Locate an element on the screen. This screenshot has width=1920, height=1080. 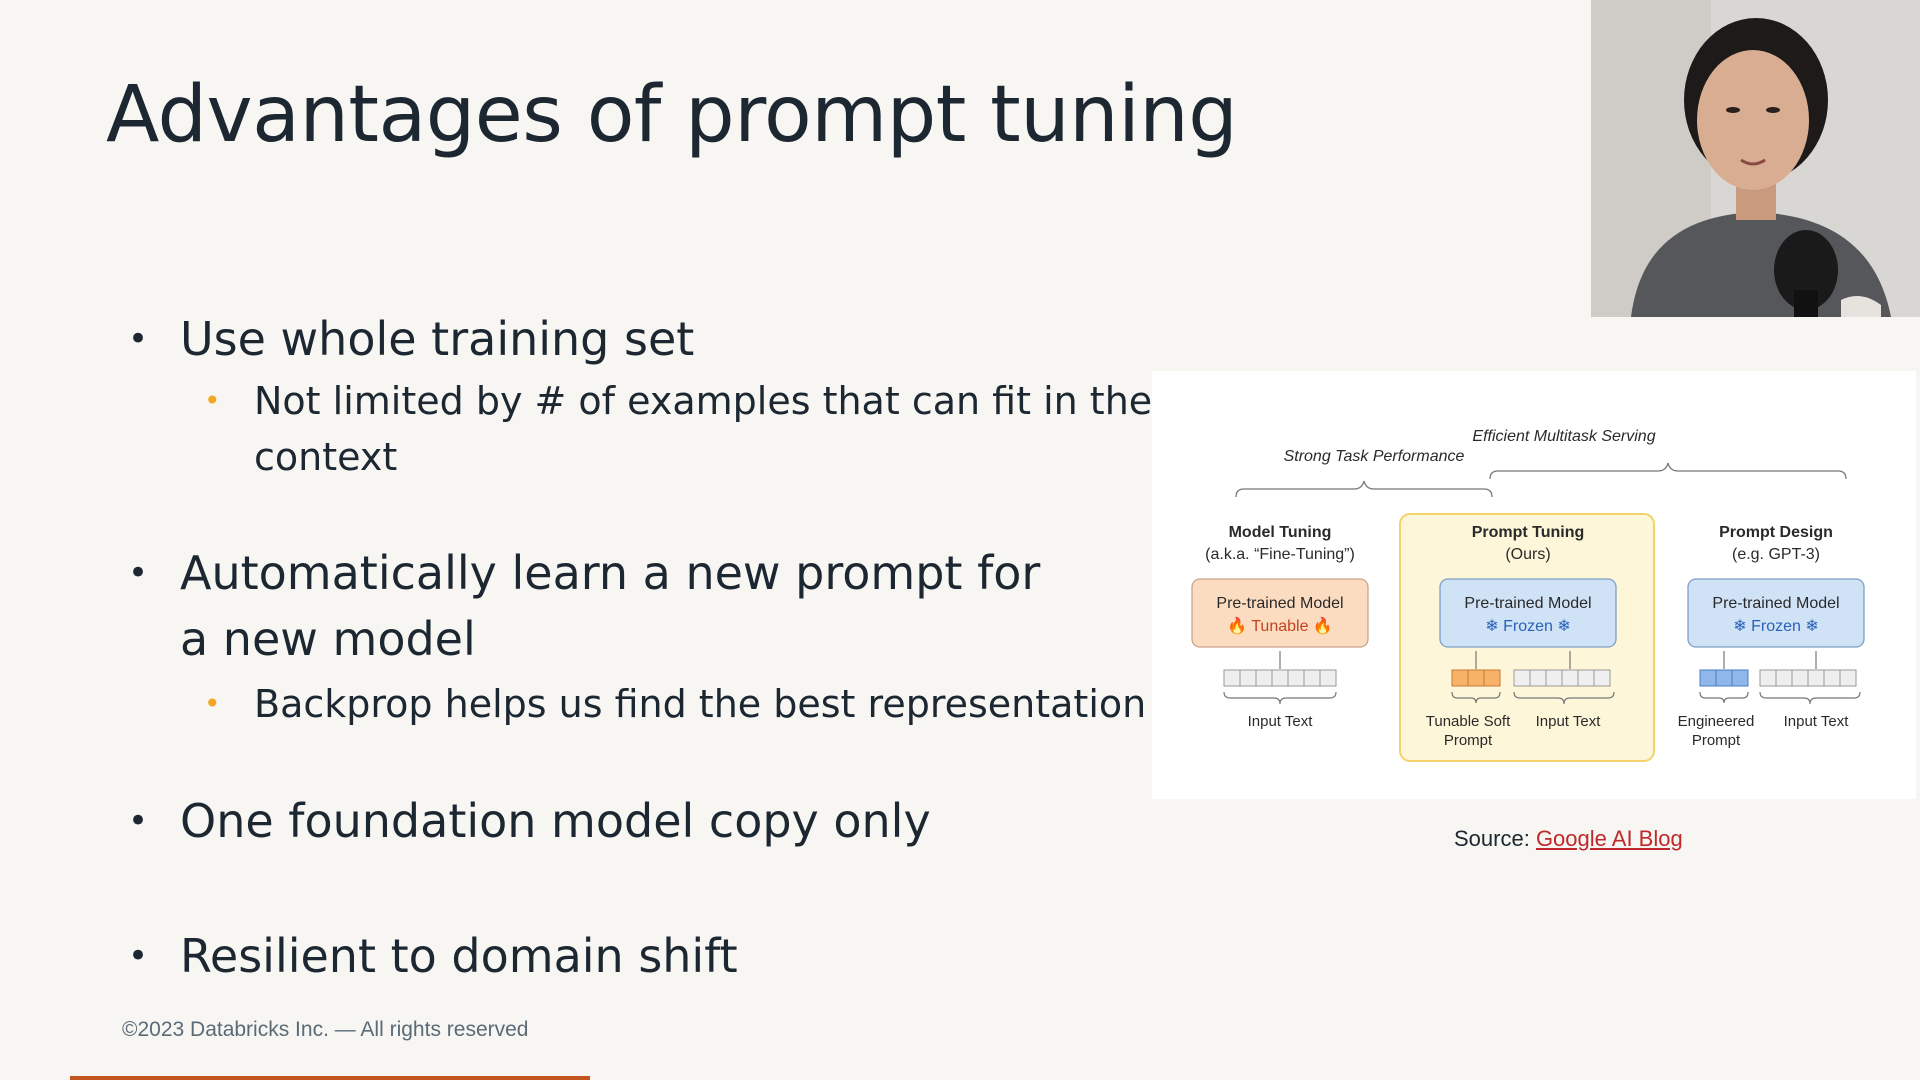
source-citation: Source: Google AI Blog is located at coordinates (1568, 839).